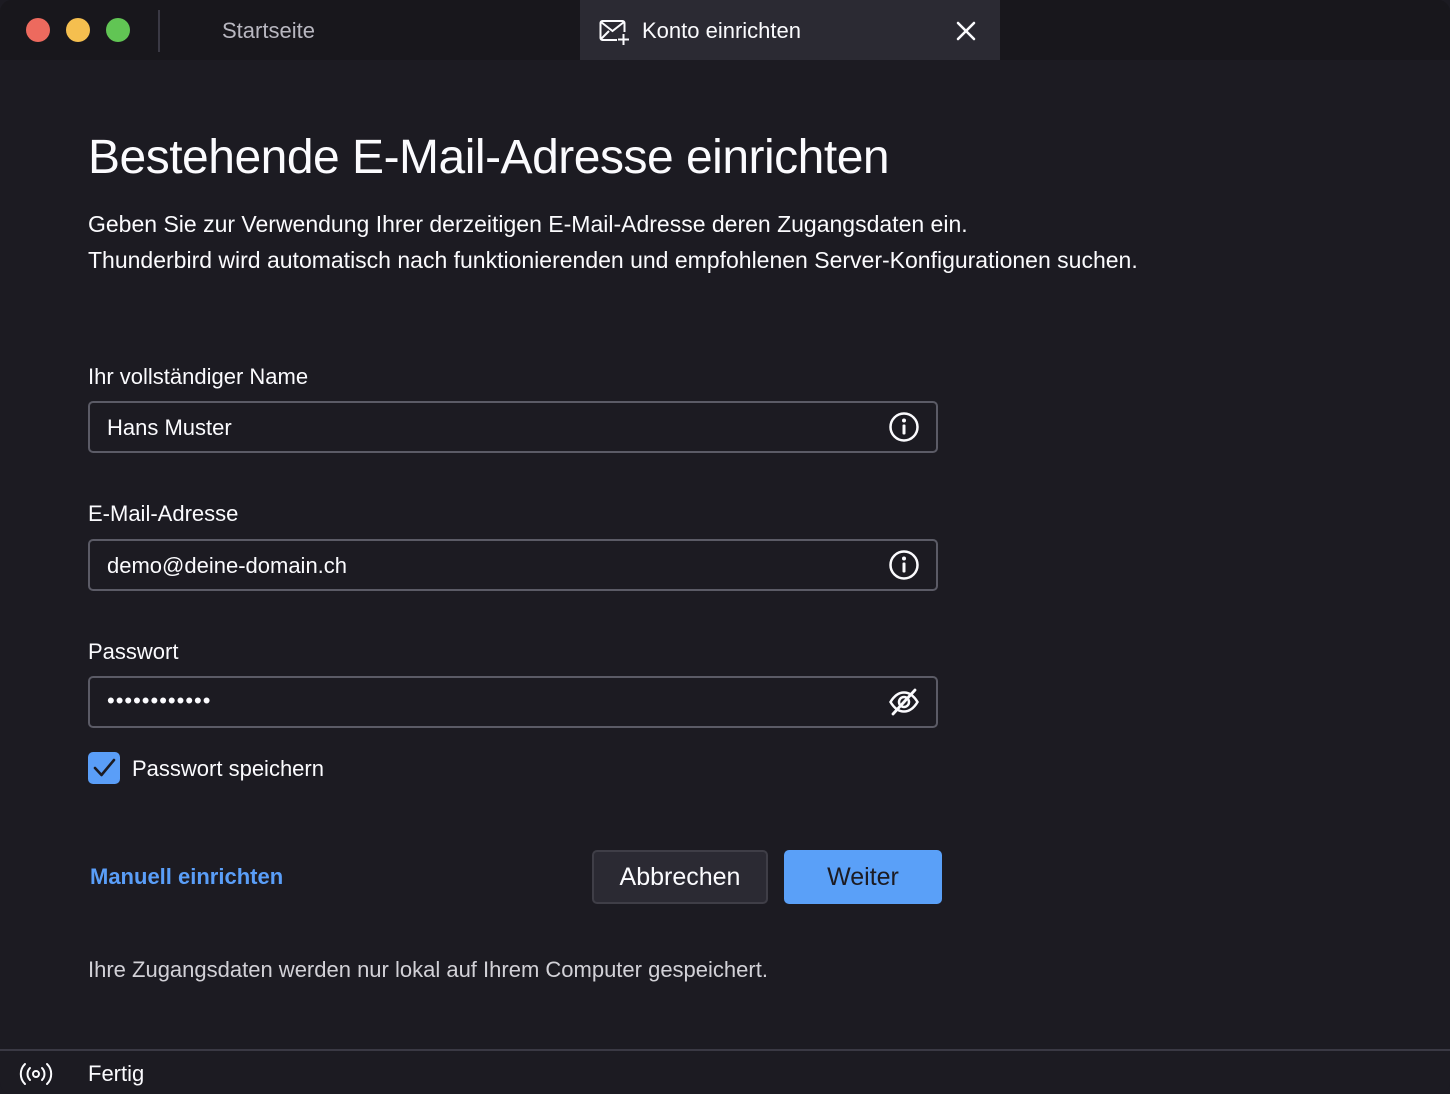 The width and height of the screenshot is (1450, 1094). Describe the element at coordinates (159, 31) in the screenshot. I see `tab-divider` at that location.